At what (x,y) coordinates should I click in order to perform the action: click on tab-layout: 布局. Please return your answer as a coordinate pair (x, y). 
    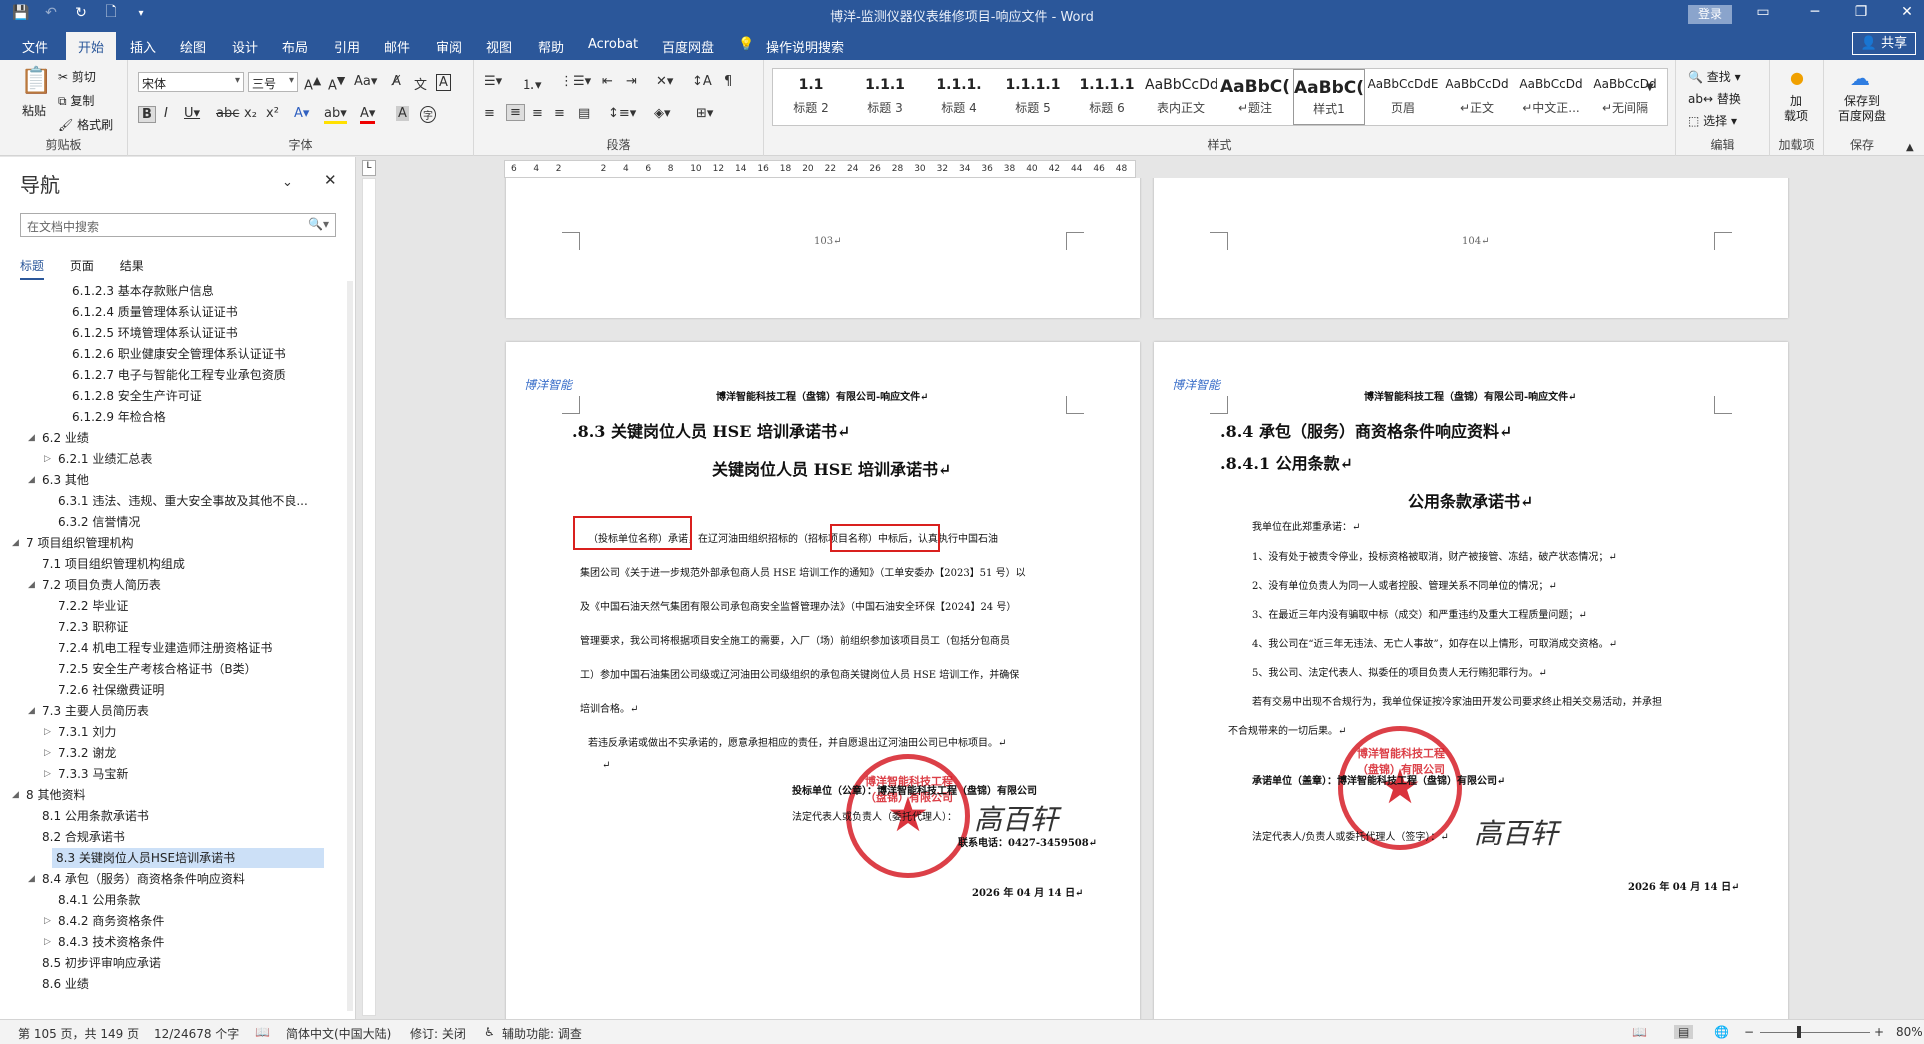
    Looking at the image, I should click on (295, 46).